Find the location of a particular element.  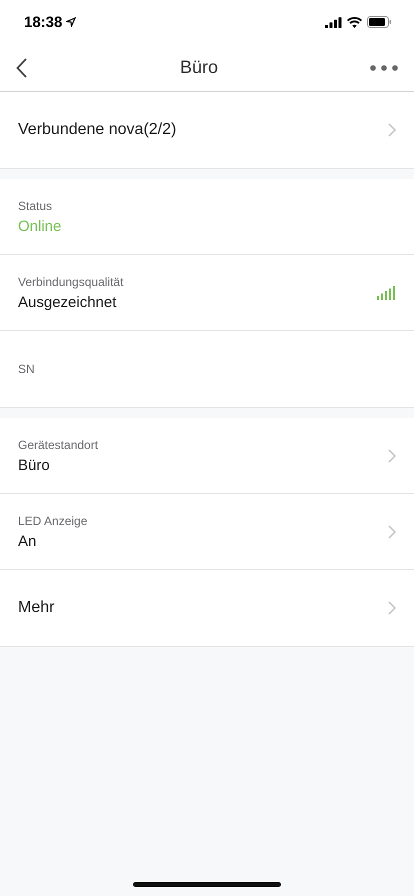

status-time: 18:38 is located at coordinates (43, 22).